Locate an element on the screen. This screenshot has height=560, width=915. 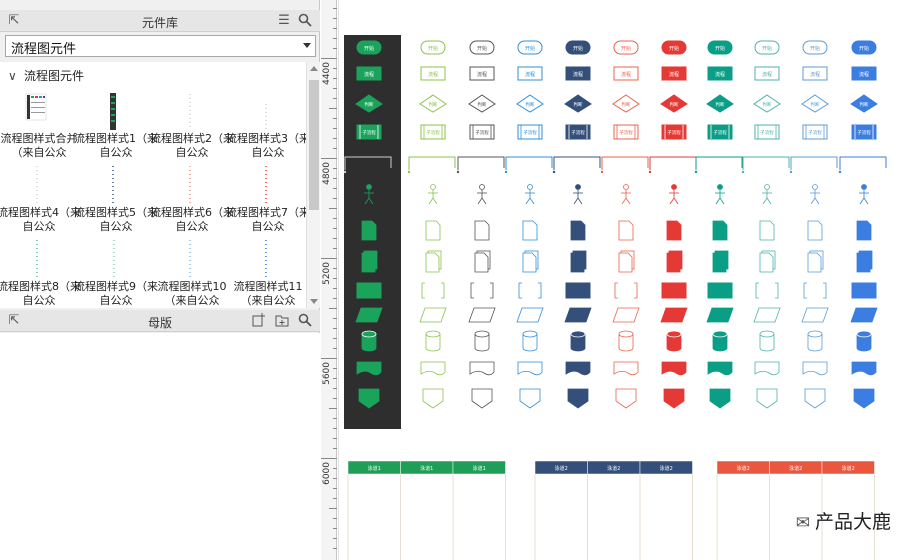
library-item-label: 流程图样式5（来自公众 is located at coordinates (116, 219).